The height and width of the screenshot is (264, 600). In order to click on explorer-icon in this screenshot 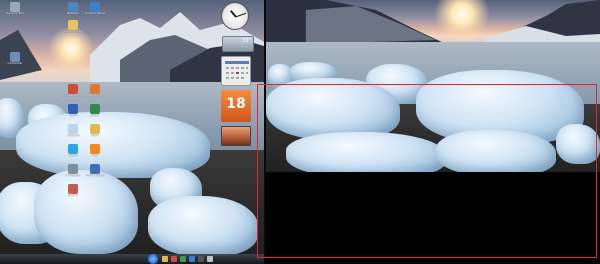, I will do `click(165, 259)`.